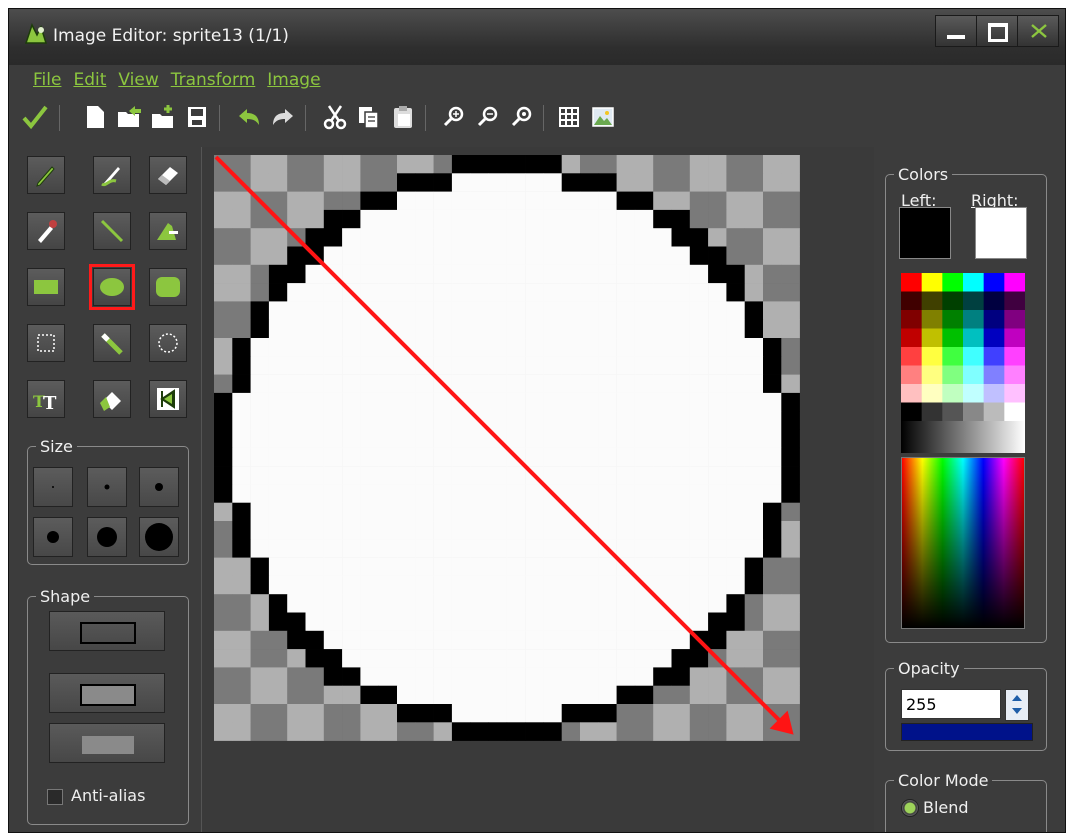  What do you see at coordinates (35, 117) in the screenshot?
I see `checkmark-icon` at bounding box center [35, 117].